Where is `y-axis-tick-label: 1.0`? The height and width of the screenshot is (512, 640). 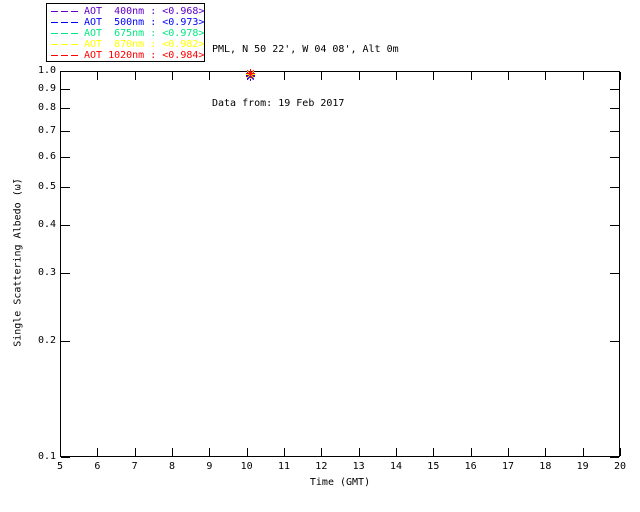
y-axis-tick-label: 1.0 is located at coordinates (46, 70).